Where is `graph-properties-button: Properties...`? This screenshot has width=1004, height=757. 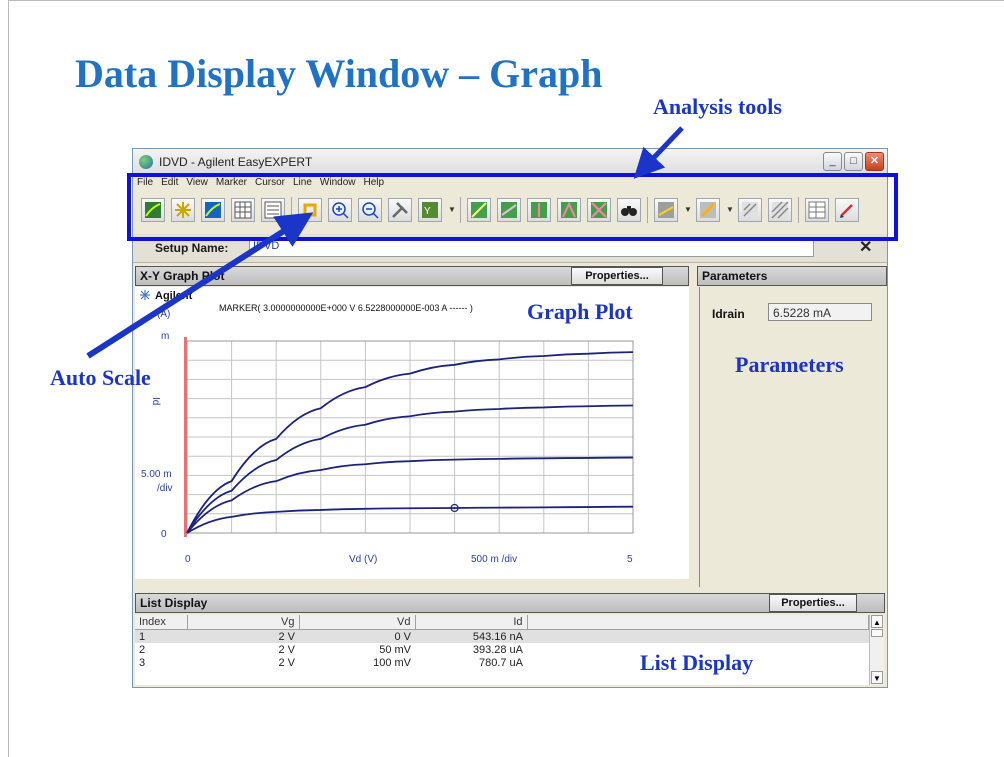
graph-properties-button: Properties... is located at coordinates (617, 276).